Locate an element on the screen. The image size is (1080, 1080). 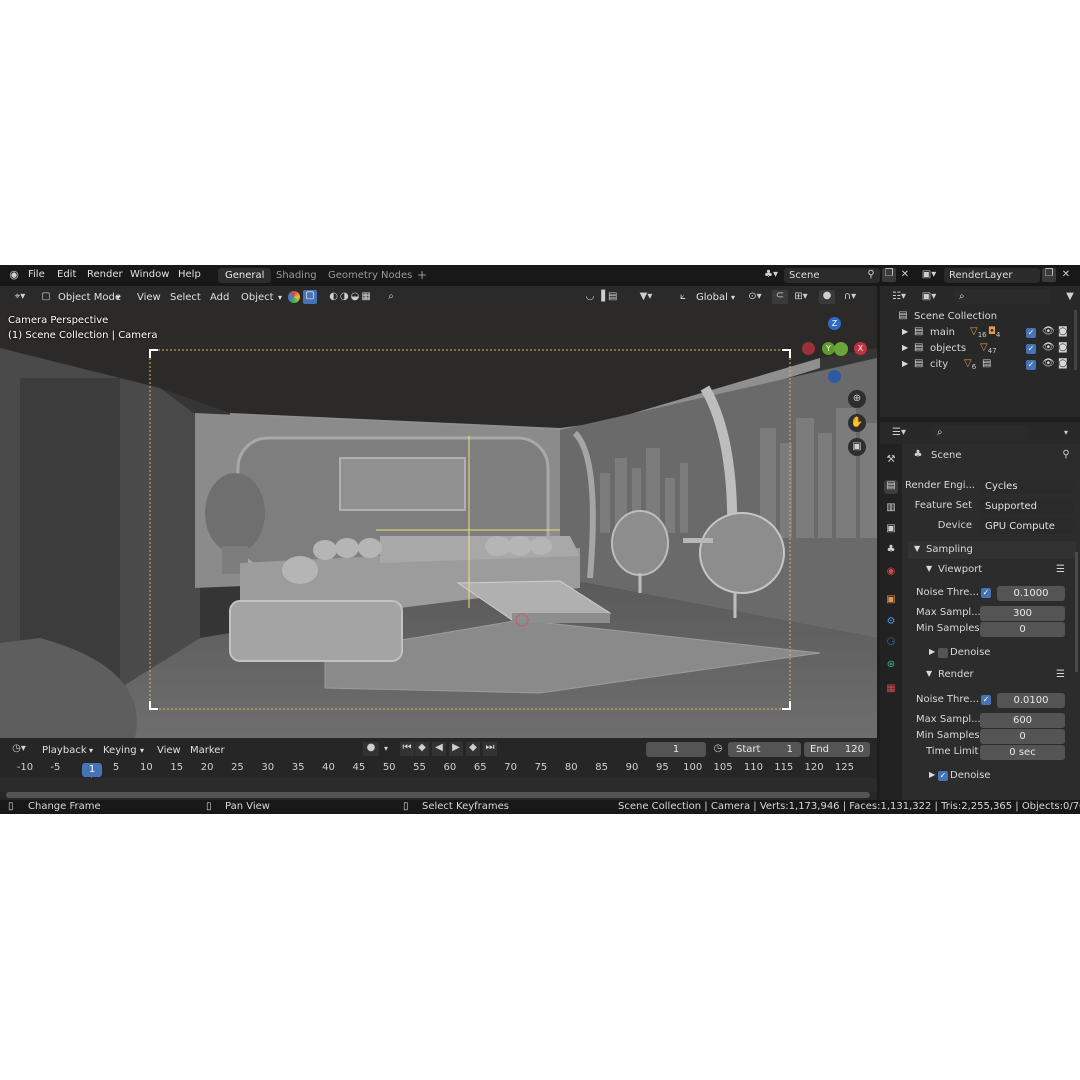
axis-neg-x-gizmo is located at coordinates (808, 348).